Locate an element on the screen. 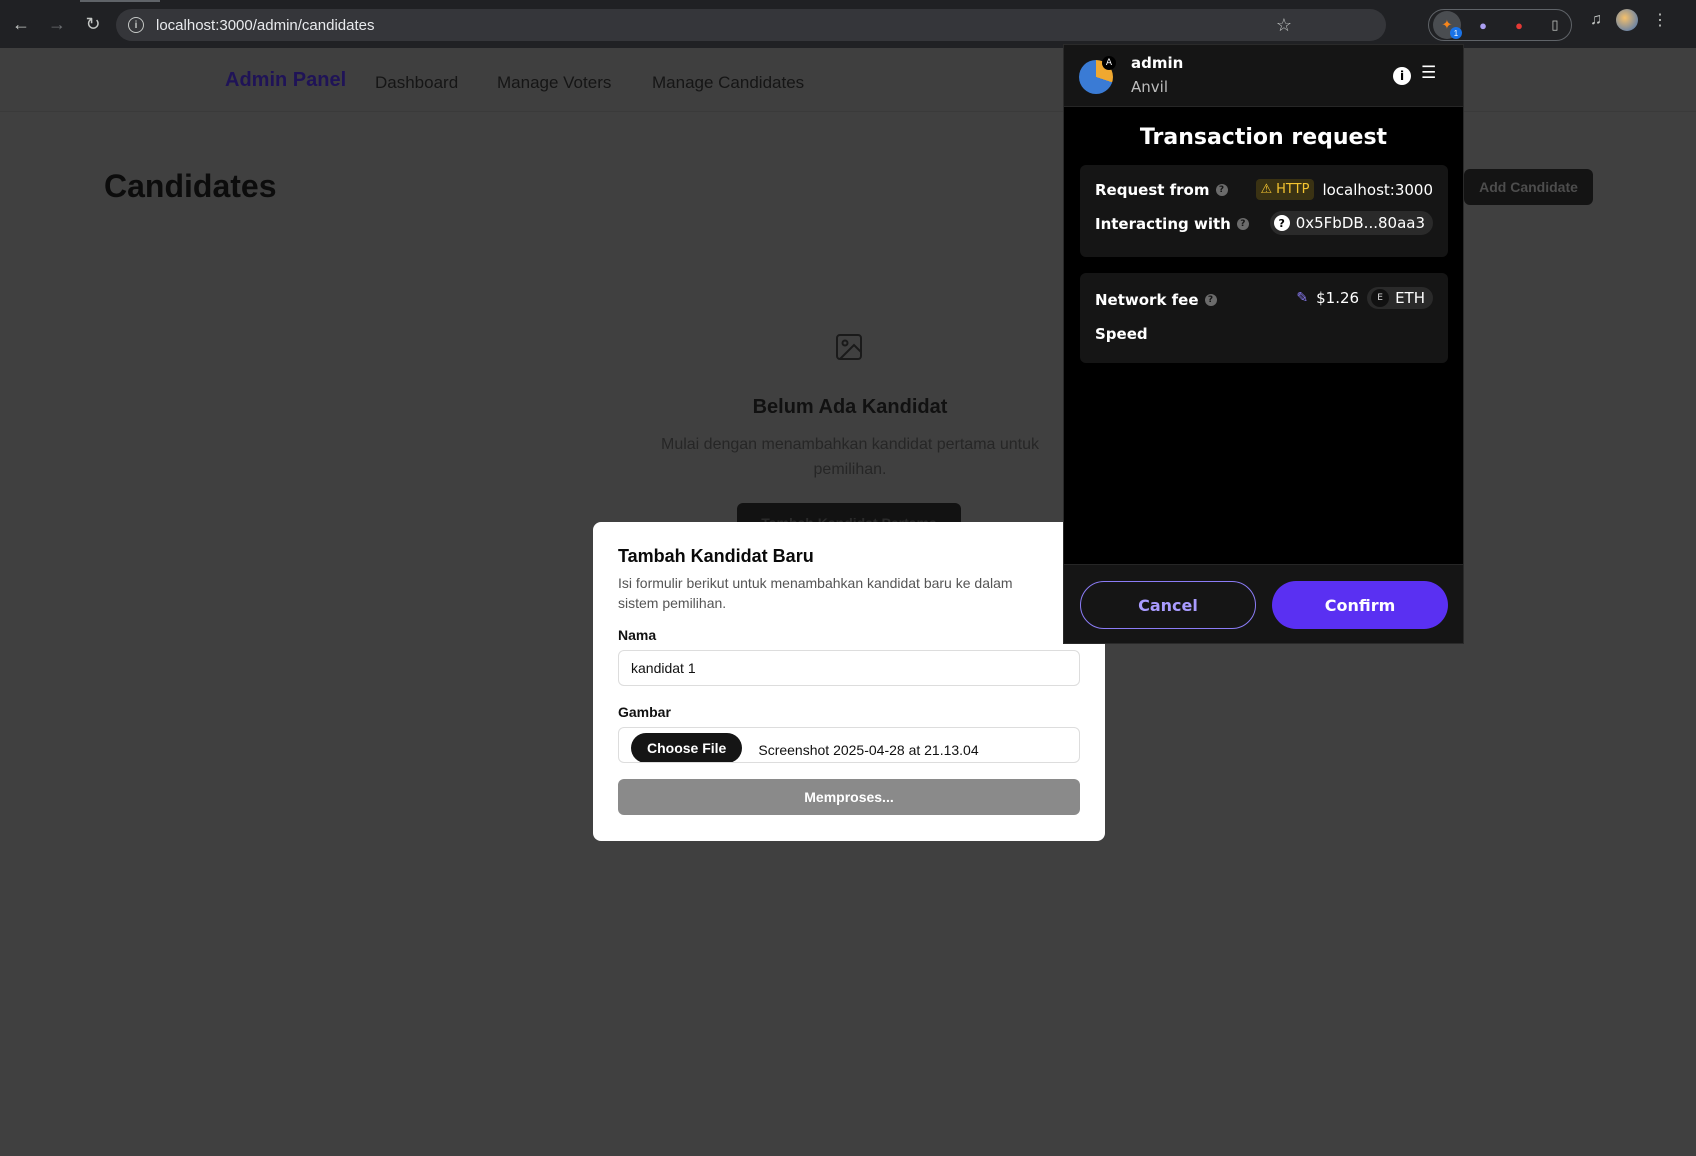 The height and width of the screenshot is (1156, 1696). nav-manage-voters: Manage Voters is located at coordinates (554, 83).